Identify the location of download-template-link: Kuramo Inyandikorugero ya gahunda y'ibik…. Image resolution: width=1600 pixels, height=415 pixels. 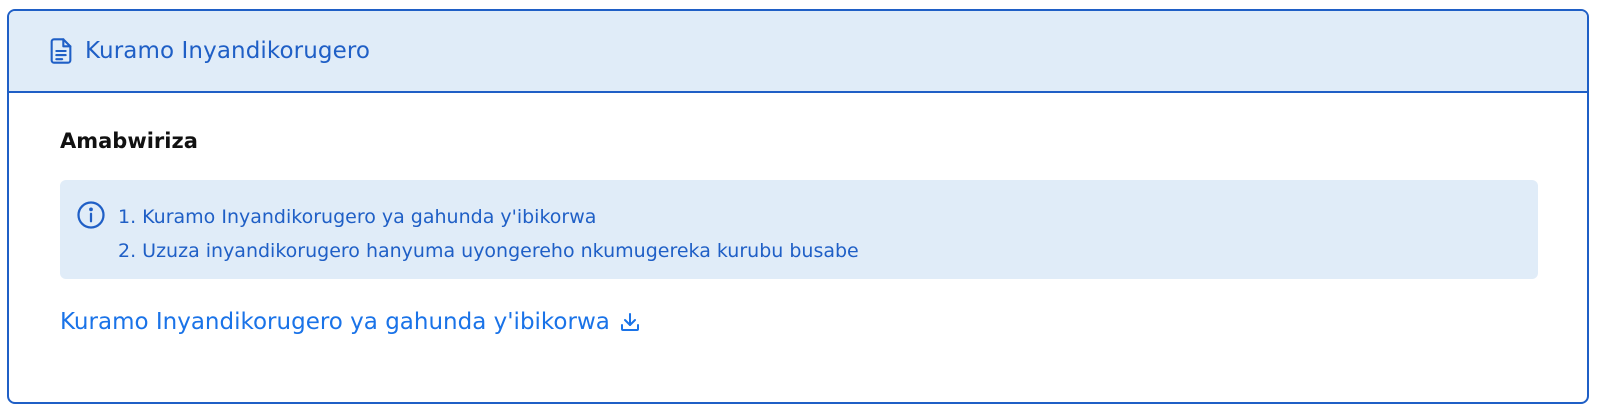
(351, 322).